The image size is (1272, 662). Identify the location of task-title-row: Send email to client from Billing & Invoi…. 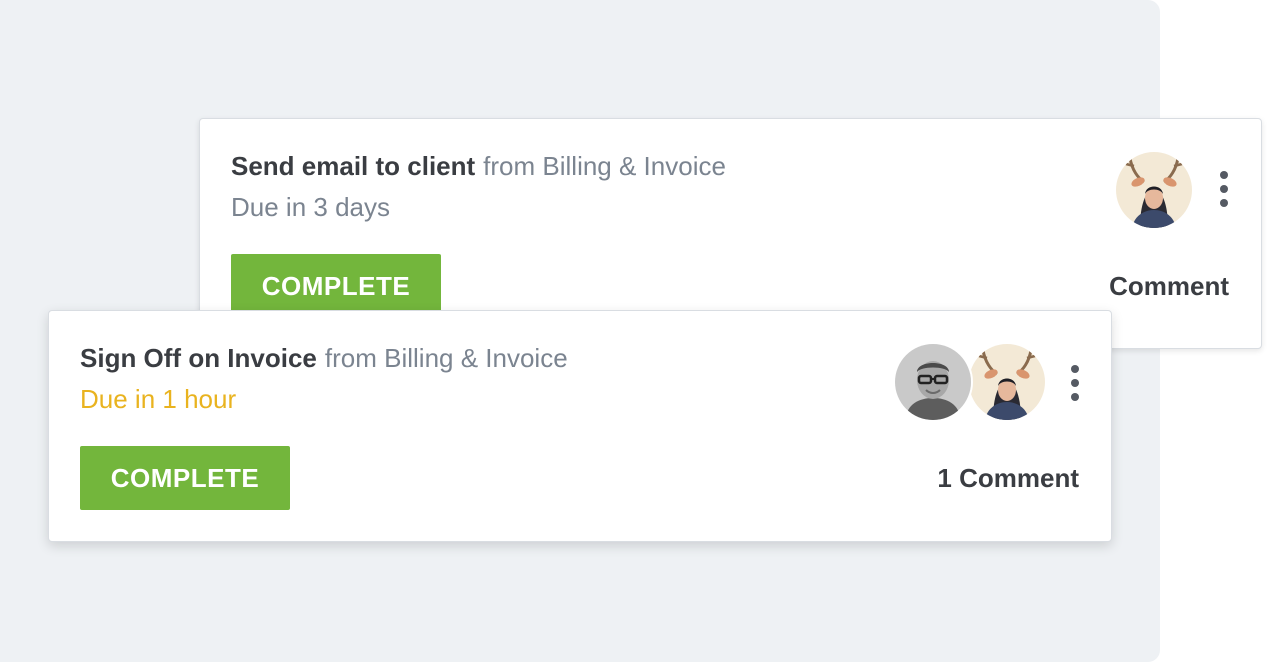
(478, 166).